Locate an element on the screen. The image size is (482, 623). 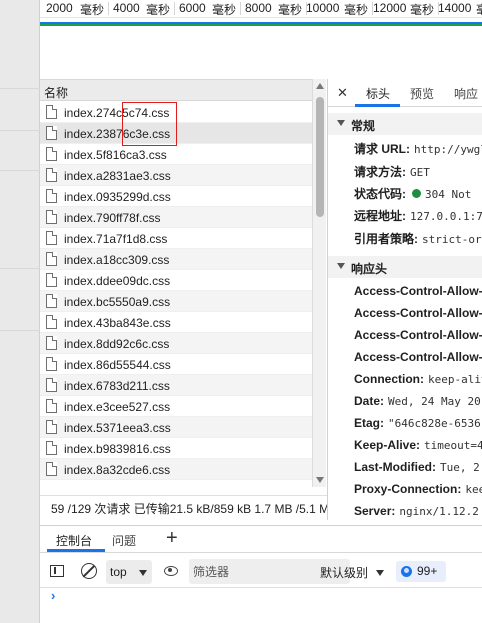
request-name: index.bc5550a9.css is located at coordinates (117, 302).